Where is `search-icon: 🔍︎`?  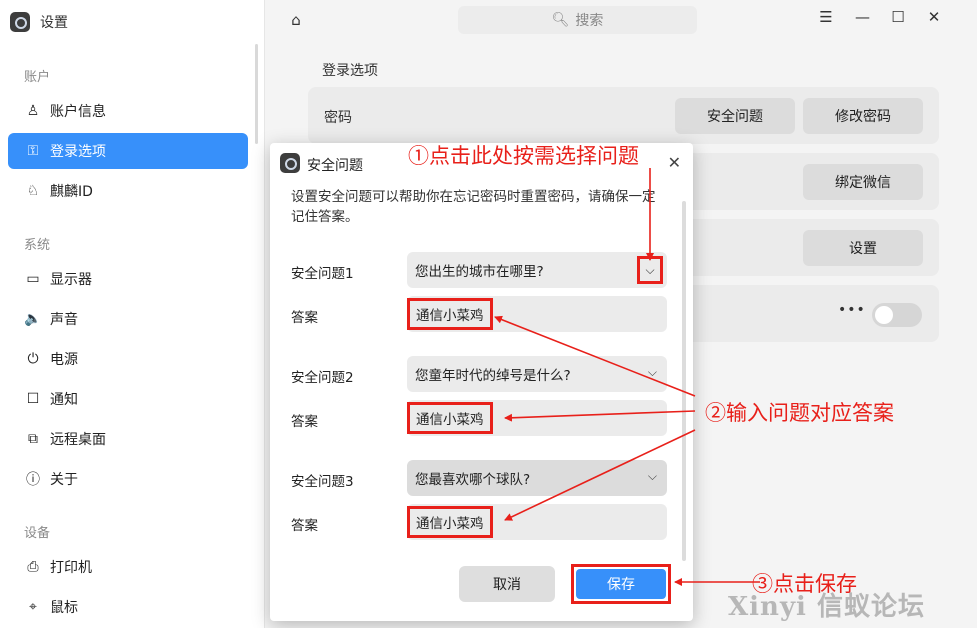
search-icon: 🔍︎ is located at coordinates (560, 20).